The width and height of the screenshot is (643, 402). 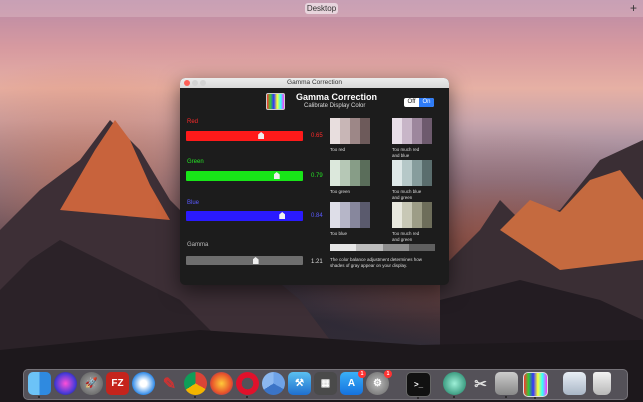 What do you see at coordinates (339, 233) in the screenshot?
I see `caption-too-blue: Too blue` at bounding box center [339, 233].